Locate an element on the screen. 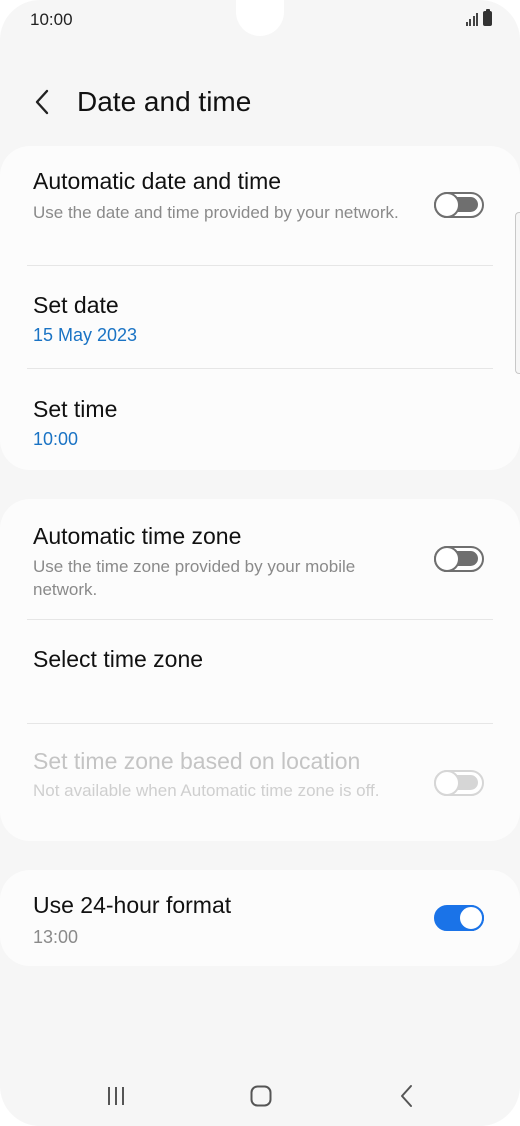 This screenshot has height=1126, width=520. location-time-zone-toggle is located at coordinates (459, 783).